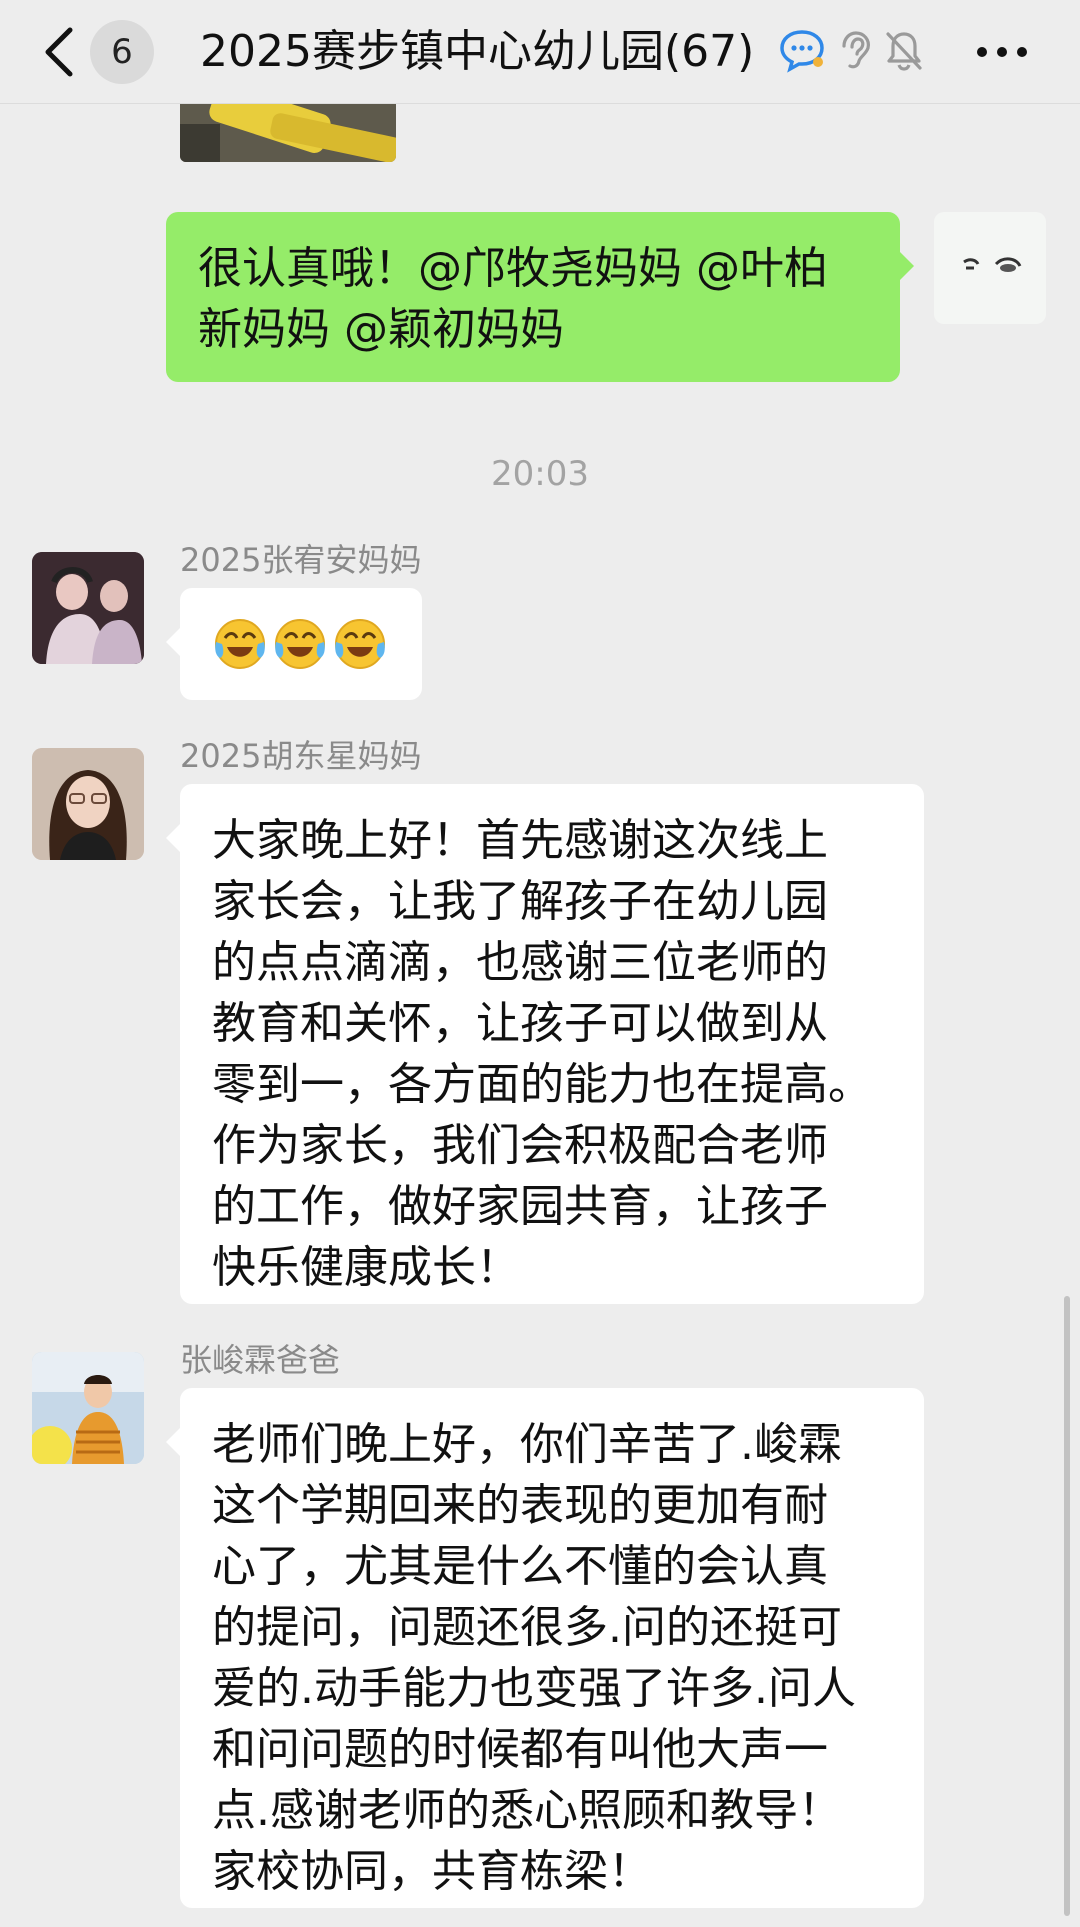  What do you see at coordinates (1067, 1606) in the screenshot?
I see `scrollbar` at bounding box center [1067, 1606].